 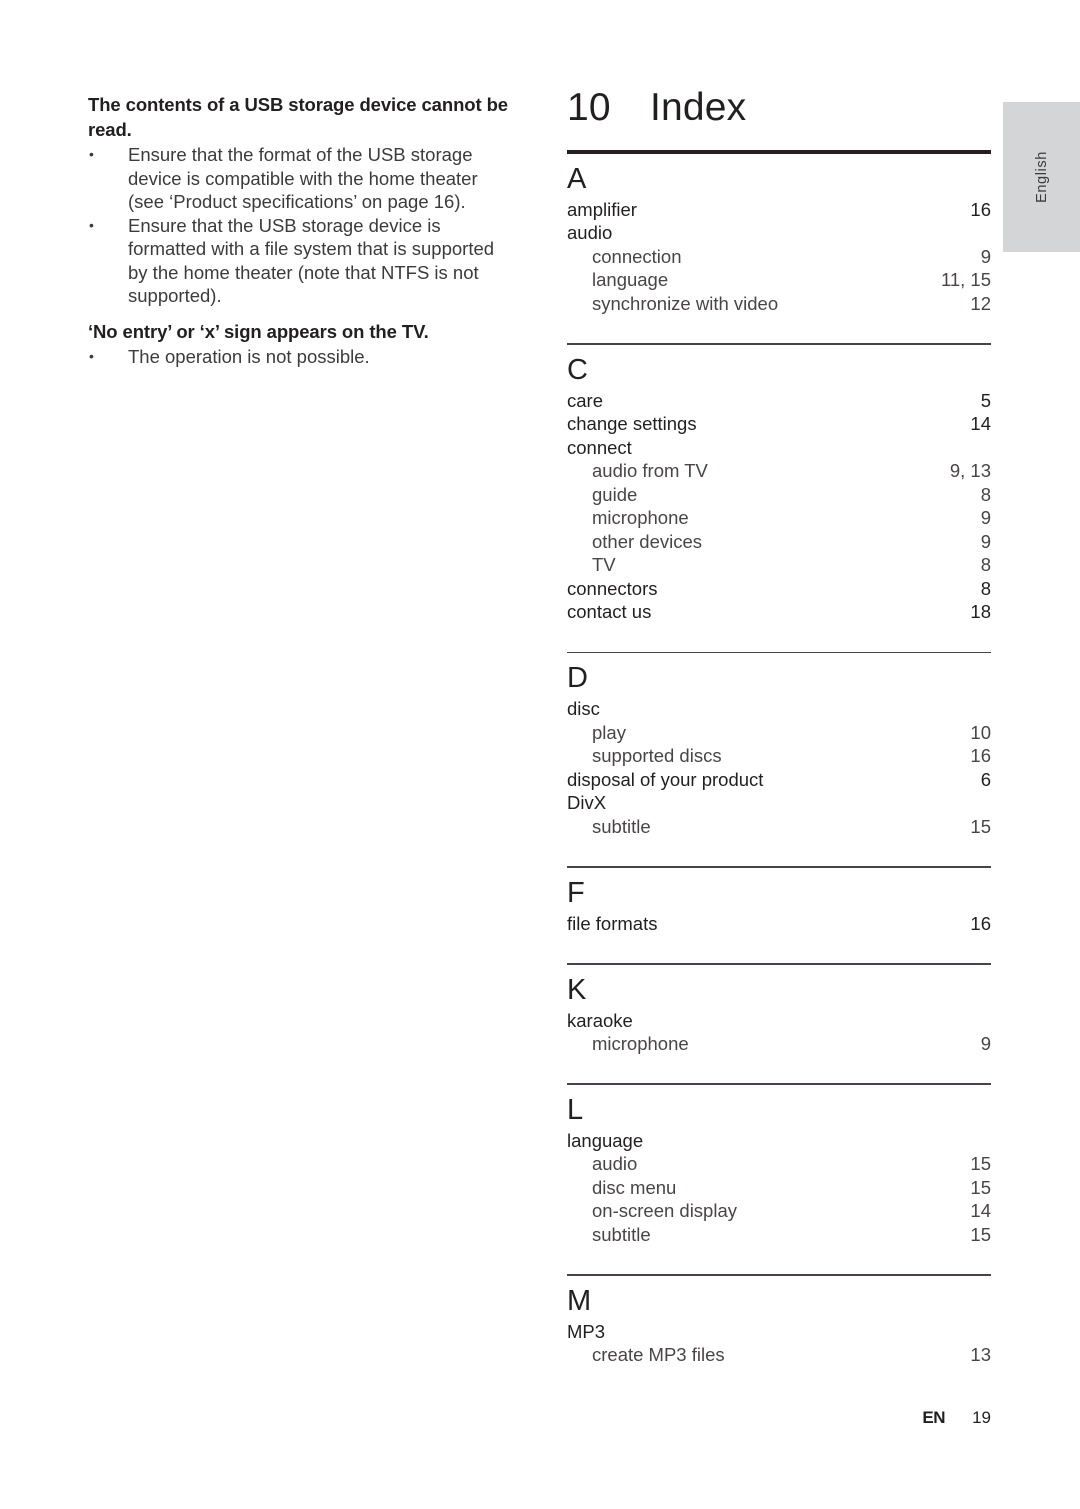 What do you see at coordinates (615, 1164) in the screenshot?
I see `index-entry-label: audio` at bounding box center [615, 1164].